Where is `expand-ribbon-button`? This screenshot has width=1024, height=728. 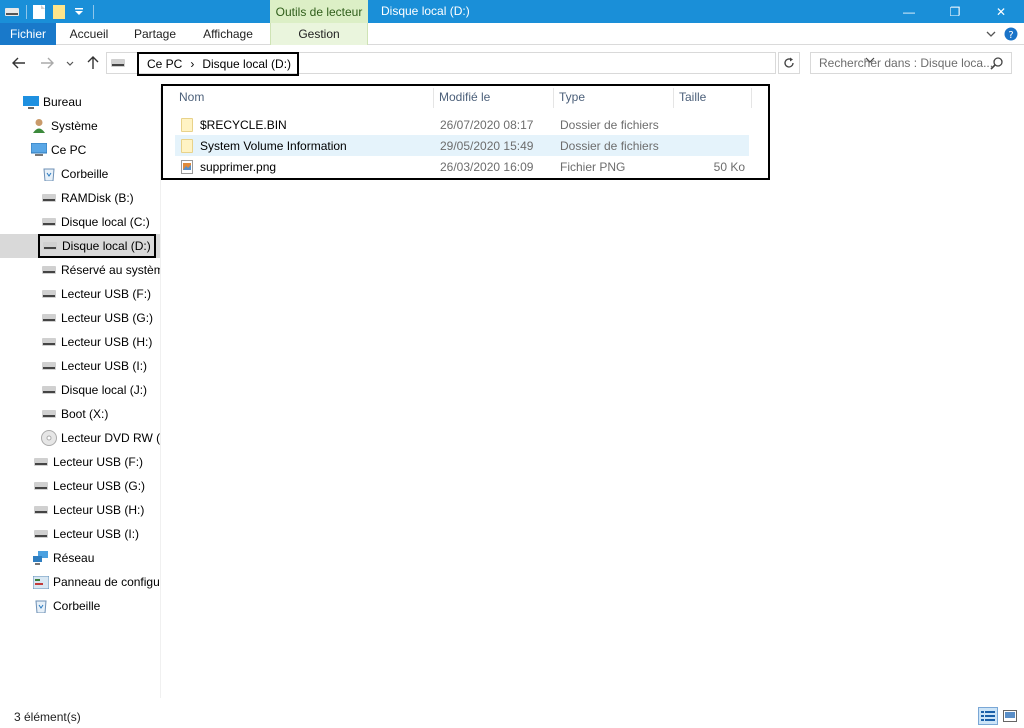 expand-ribbon-button is located at coordinates (991, 34).